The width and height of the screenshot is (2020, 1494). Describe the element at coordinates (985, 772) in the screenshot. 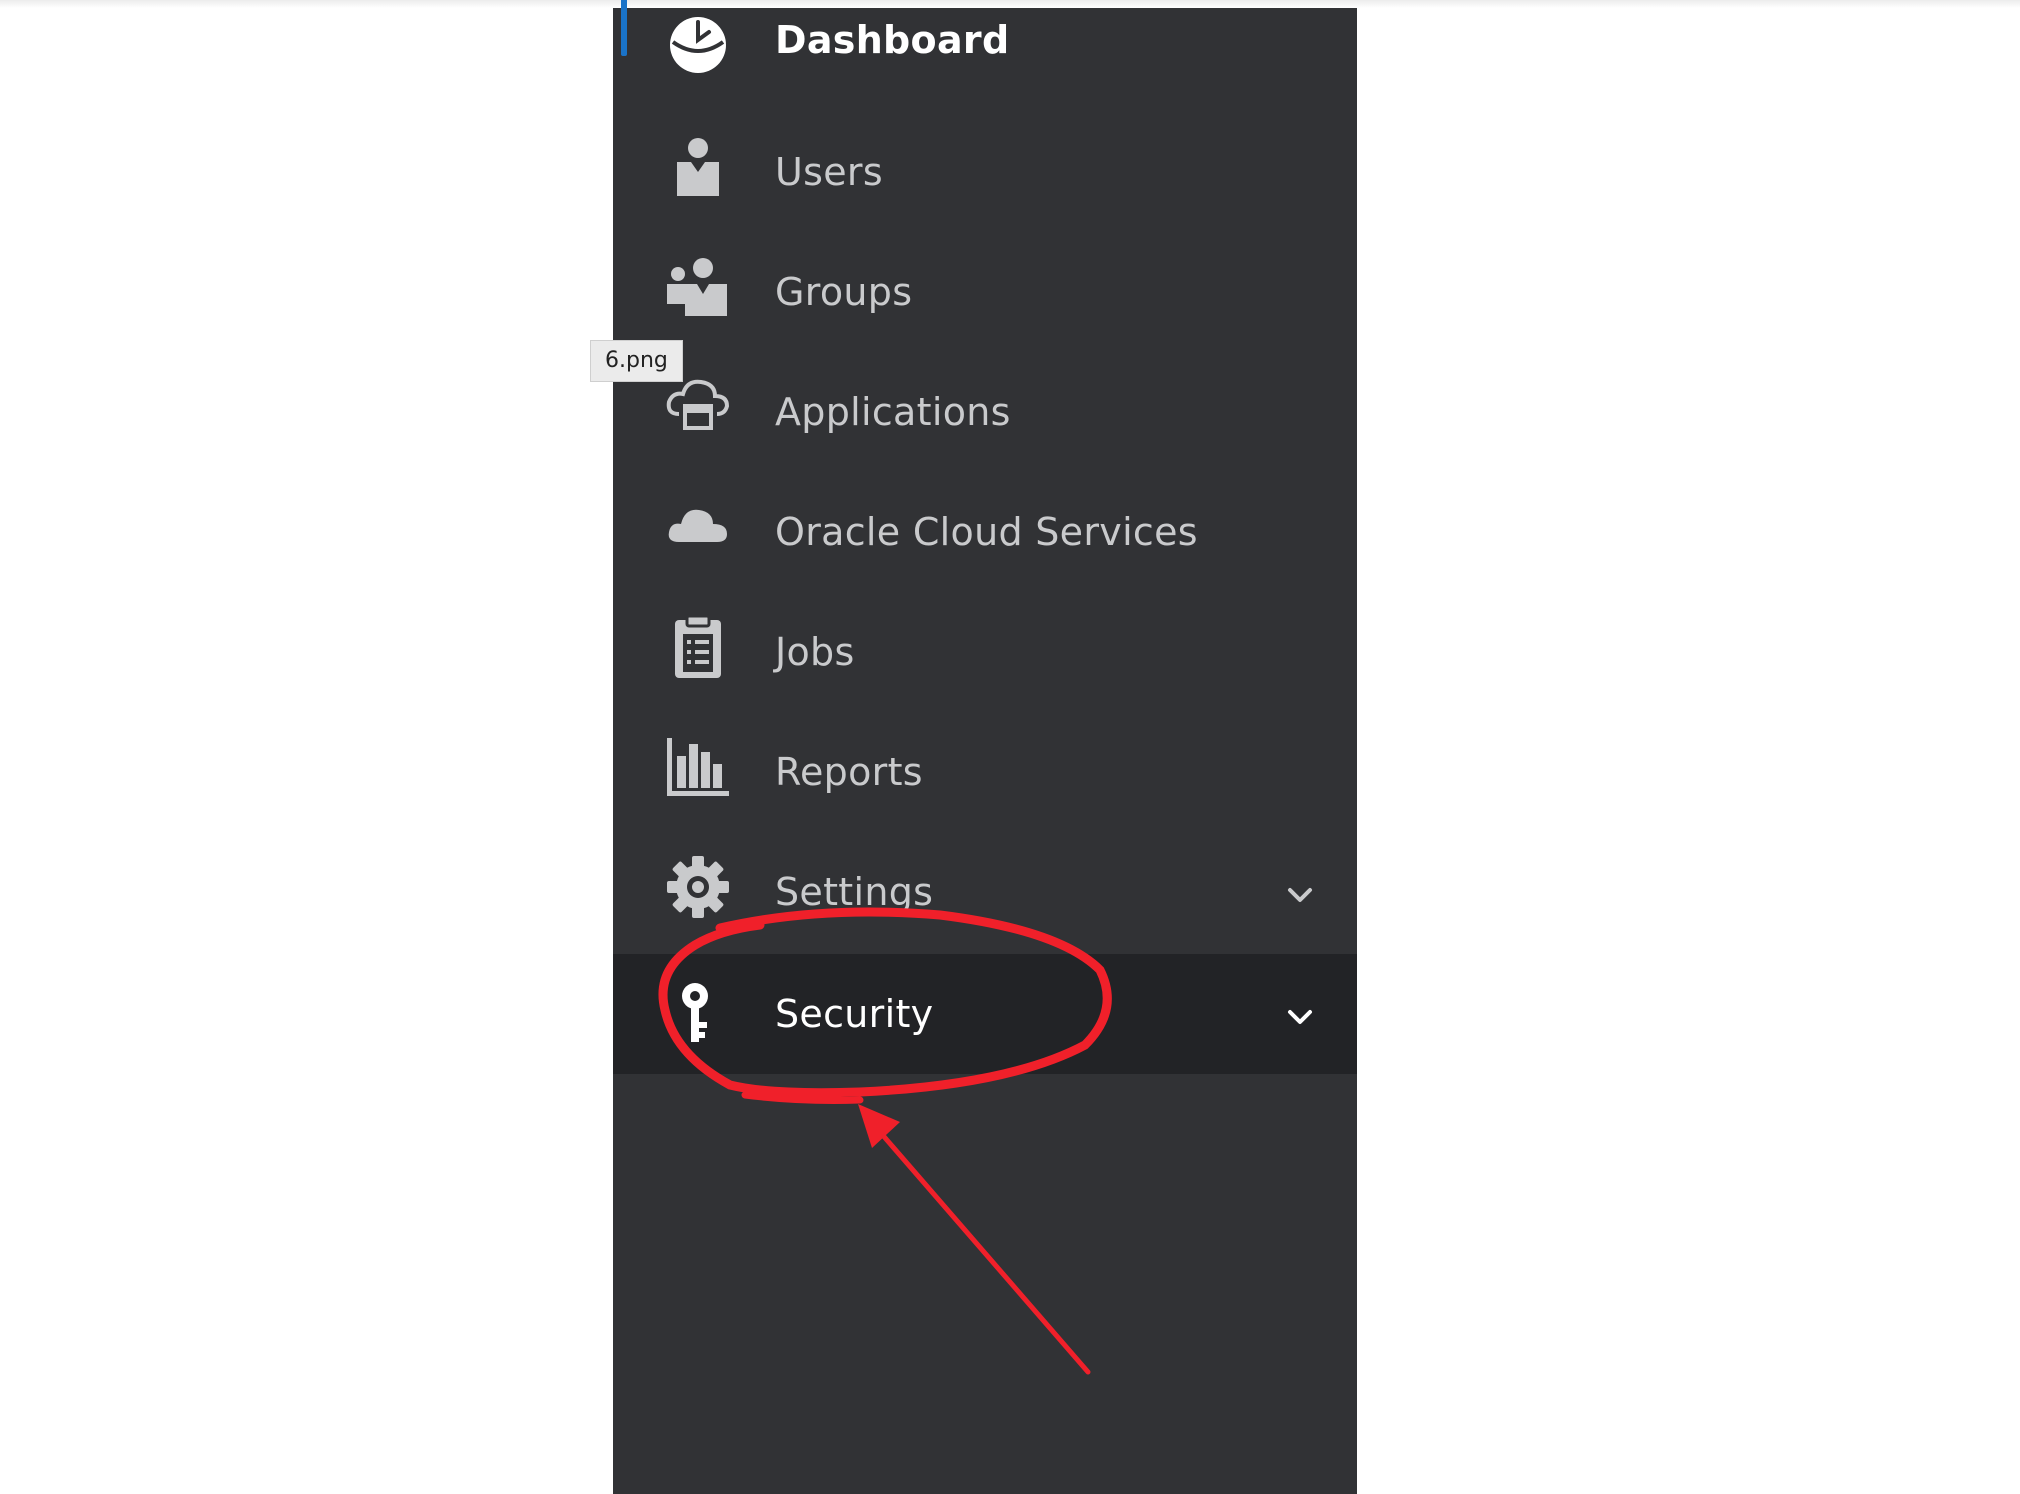

I see `sidebar-item-reports: Reports` at that location.